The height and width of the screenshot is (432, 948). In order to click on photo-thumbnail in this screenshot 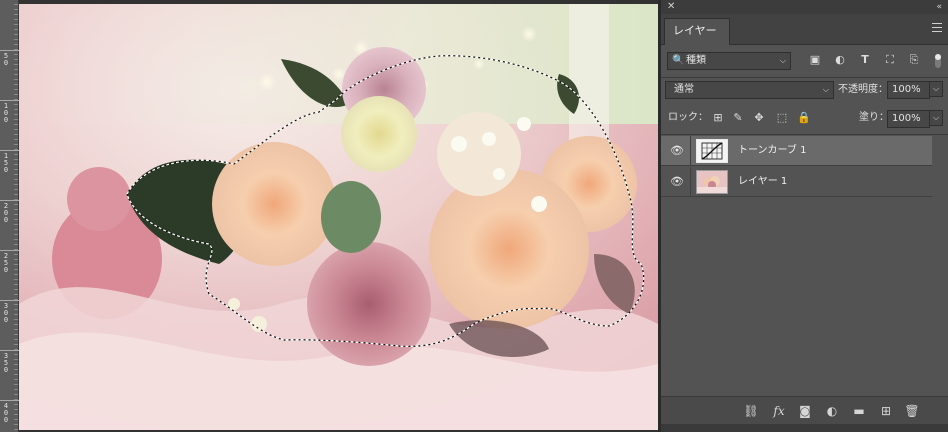, I will do `click(712, 182)`.